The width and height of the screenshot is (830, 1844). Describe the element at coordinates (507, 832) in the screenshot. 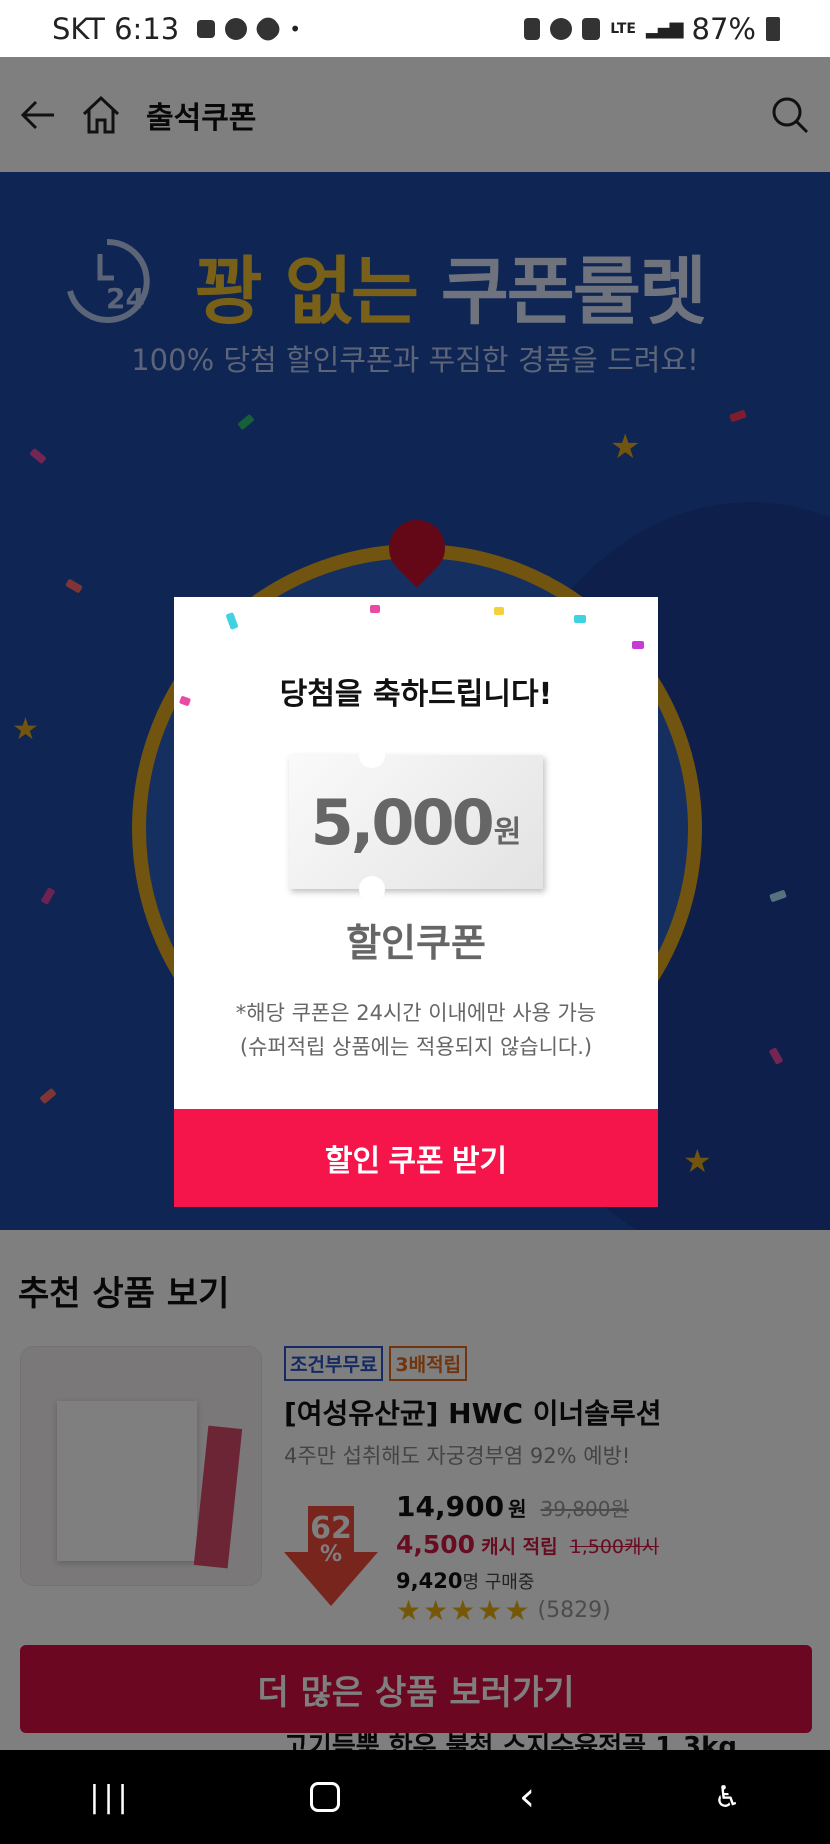

I see `coupon-currency: 원` at that location.